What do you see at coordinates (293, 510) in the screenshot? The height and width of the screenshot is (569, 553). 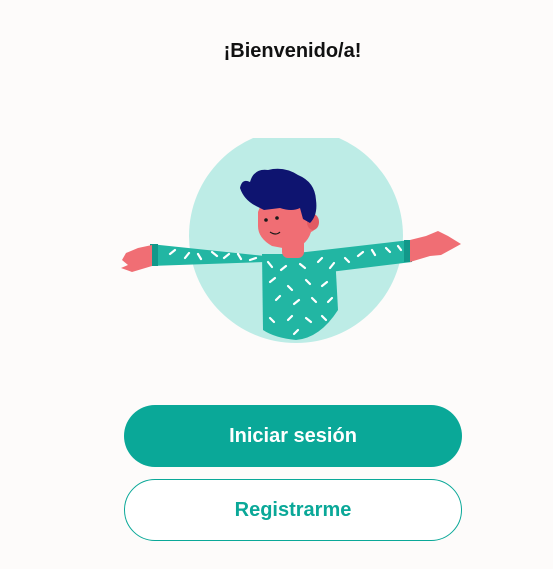 I see `register-button: Registrarme` at bounding box center [293, 510].